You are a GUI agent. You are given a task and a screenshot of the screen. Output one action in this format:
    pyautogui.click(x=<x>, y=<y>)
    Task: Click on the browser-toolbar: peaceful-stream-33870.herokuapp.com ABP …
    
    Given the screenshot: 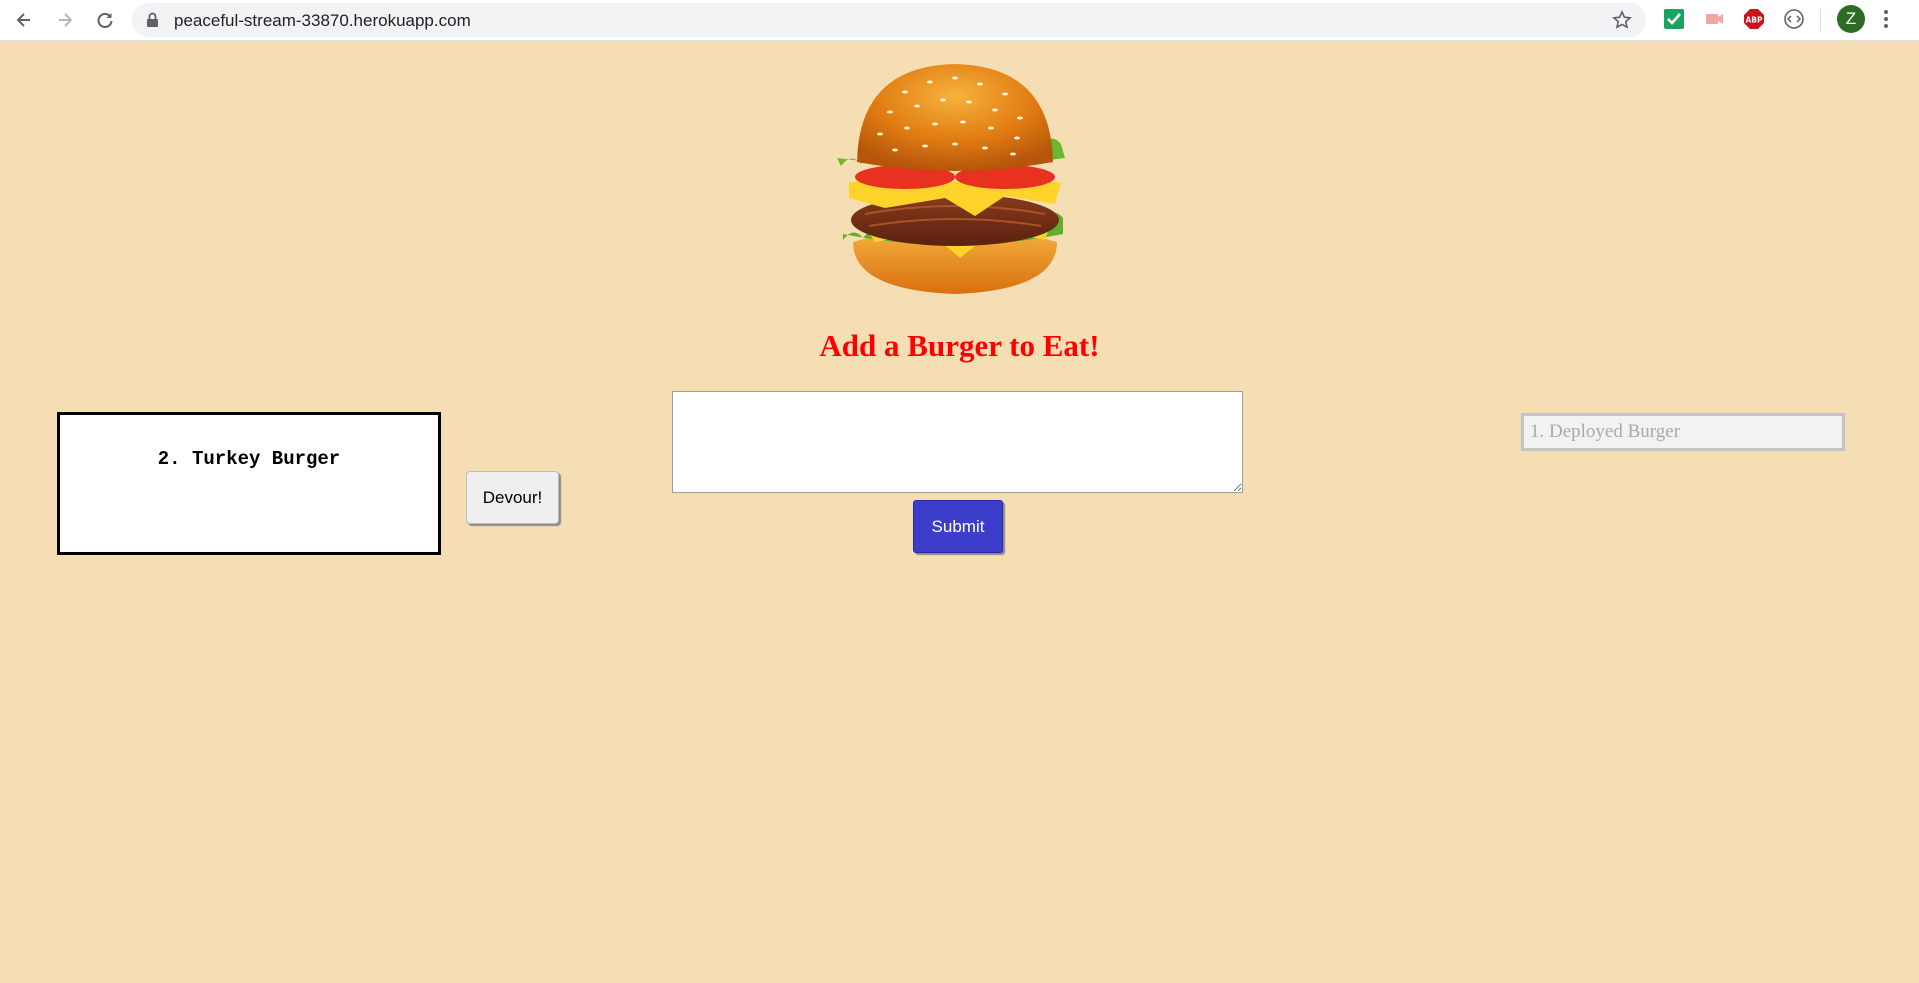 What is the action you would take?
    pyautogui.click(x=959, y=20)
    